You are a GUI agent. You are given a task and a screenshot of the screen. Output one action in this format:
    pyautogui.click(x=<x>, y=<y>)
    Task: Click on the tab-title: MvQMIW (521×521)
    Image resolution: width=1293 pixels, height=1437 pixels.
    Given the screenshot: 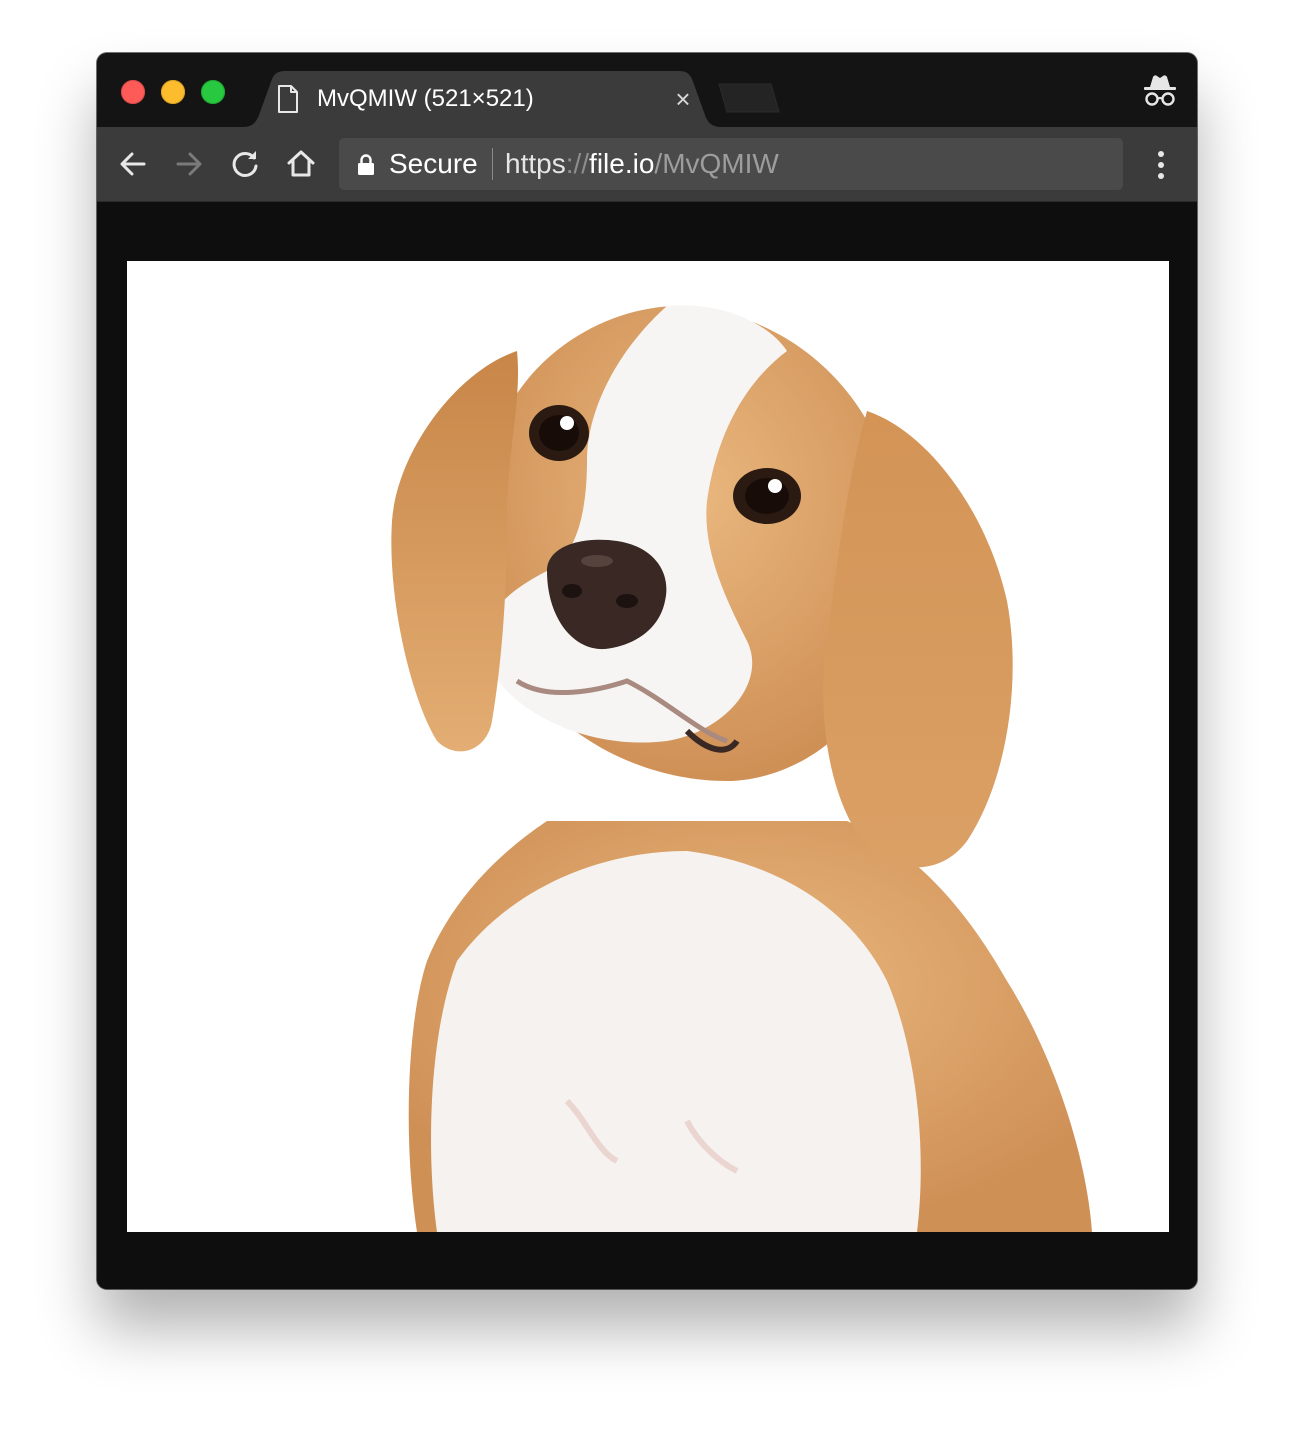 What is the action you would take?
    pyautogui.click(x=425, y=98)
    